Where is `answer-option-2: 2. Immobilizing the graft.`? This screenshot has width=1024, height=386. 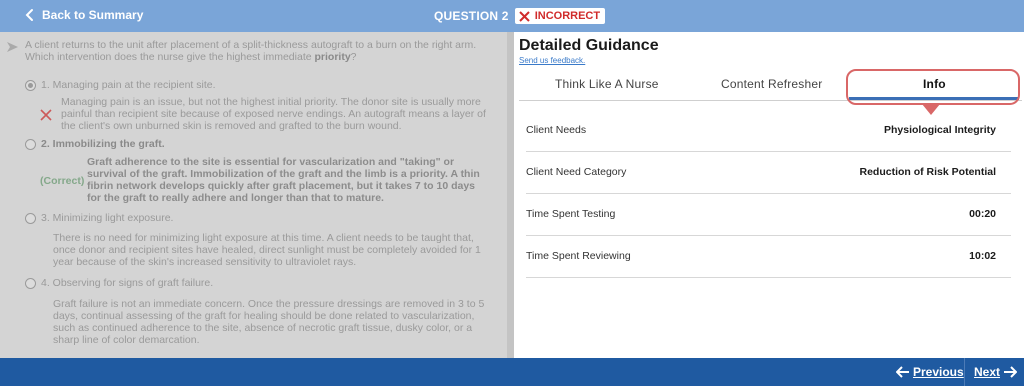 answer-option-2: 2. Immobilizing the graft. is located at coordinates (95, 144).